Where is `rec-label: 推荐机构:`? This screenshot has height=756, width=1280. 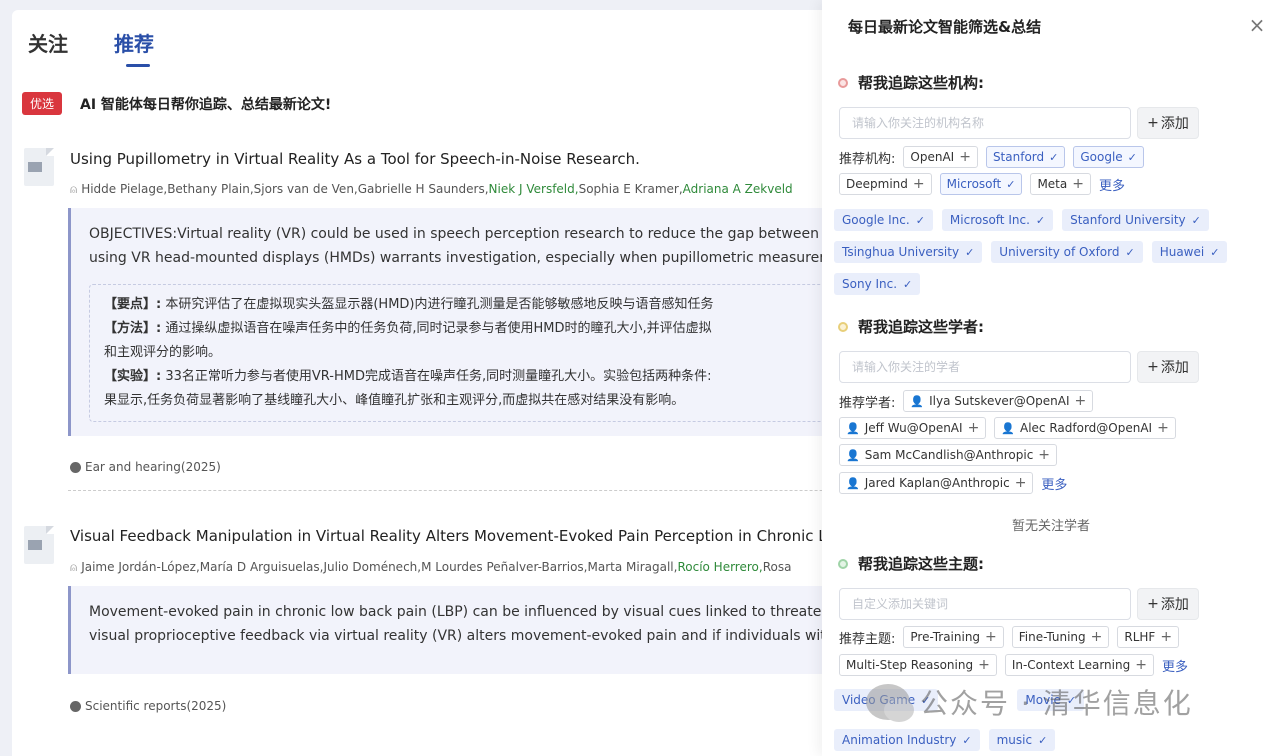
rec-label: 推荐机构: is located at coordinates (867, 159).